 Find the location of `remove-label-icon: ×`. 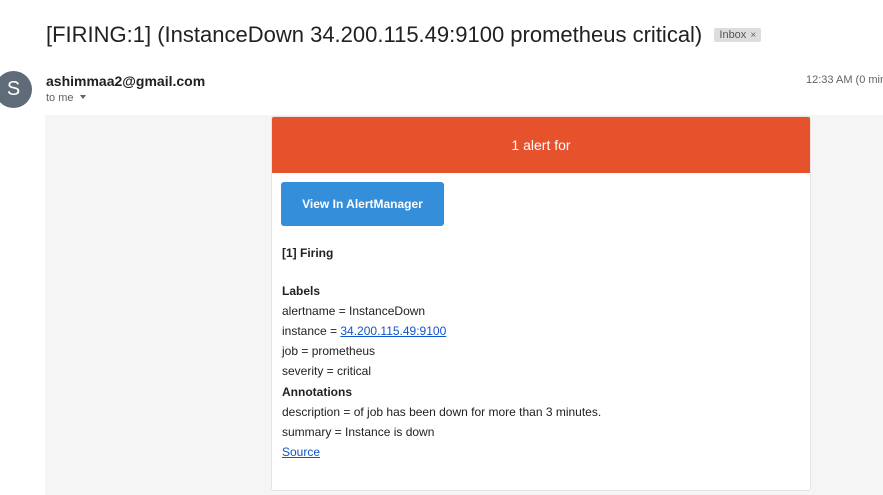

remove-label-icon: × is located at coordinates (753, 35).